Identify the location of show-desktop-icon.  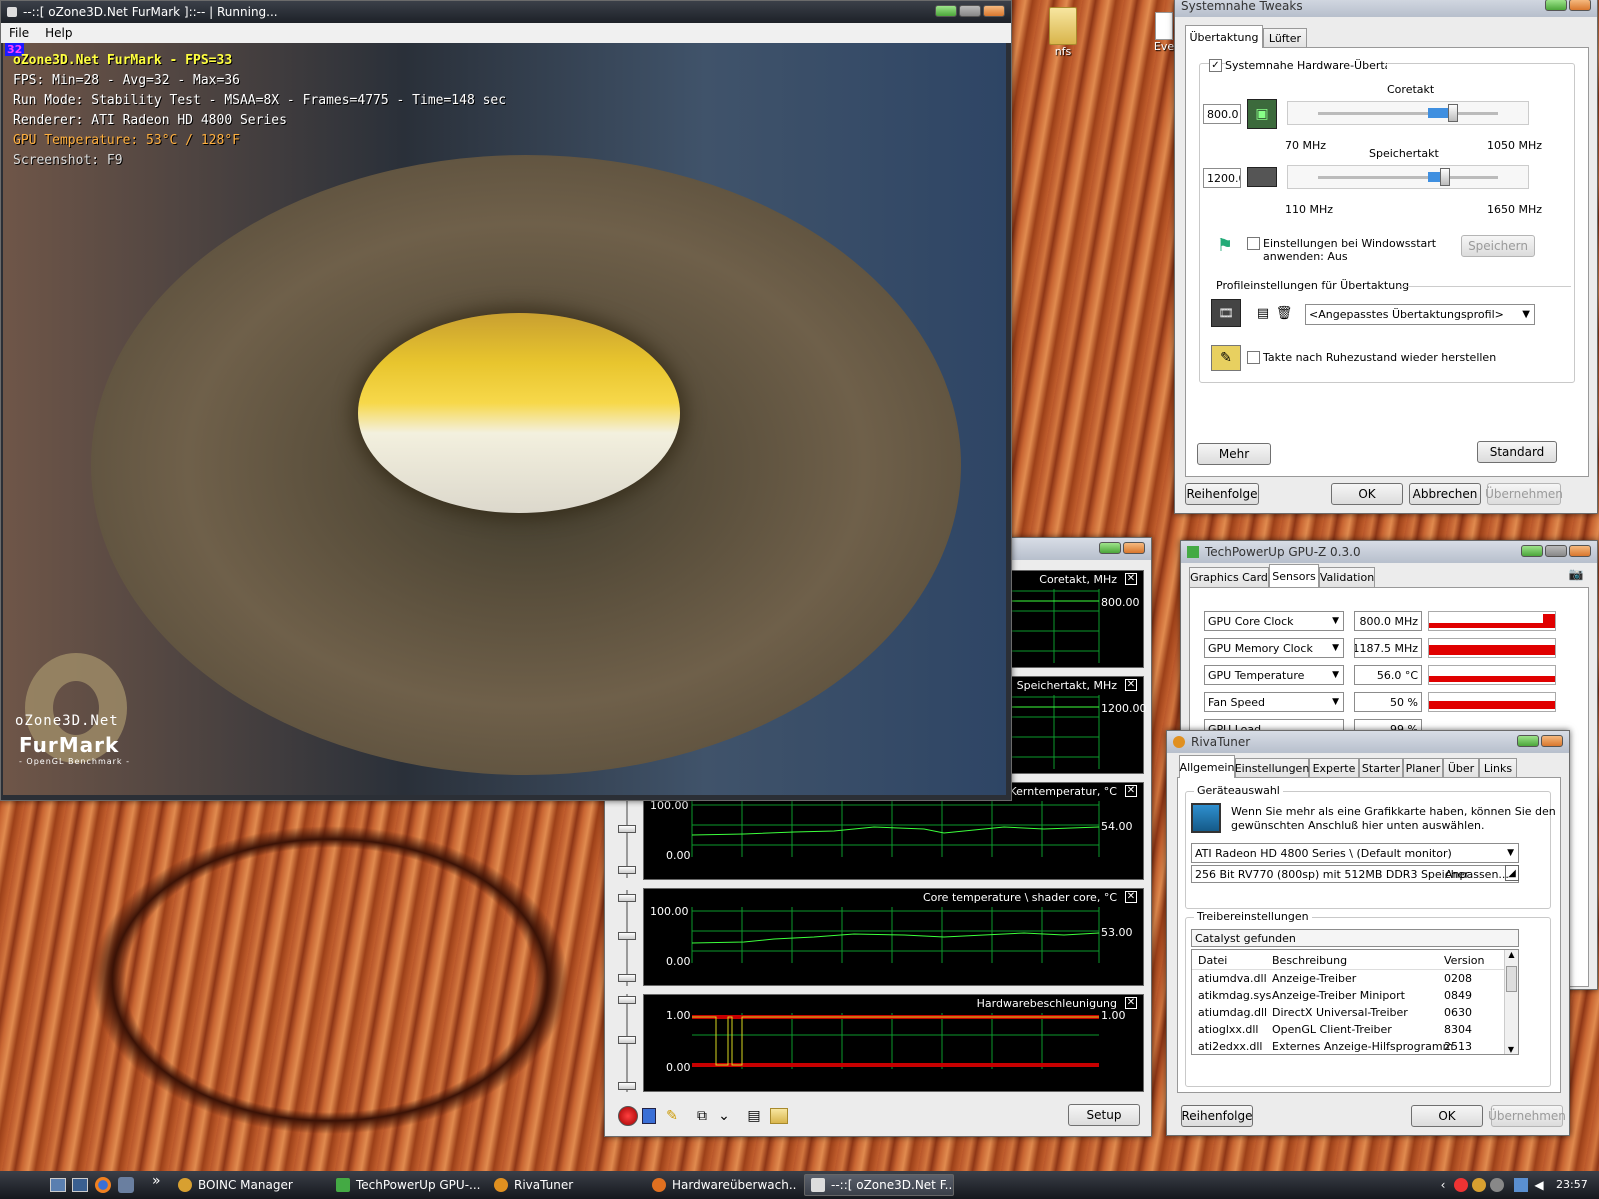
(58, 1185).